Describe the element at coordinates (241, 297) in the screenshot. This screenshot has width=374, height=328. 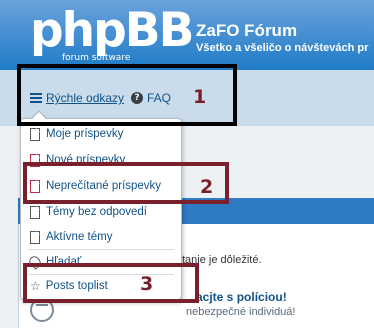
I see `forum-title-link: acjte s políciou!` at that location.